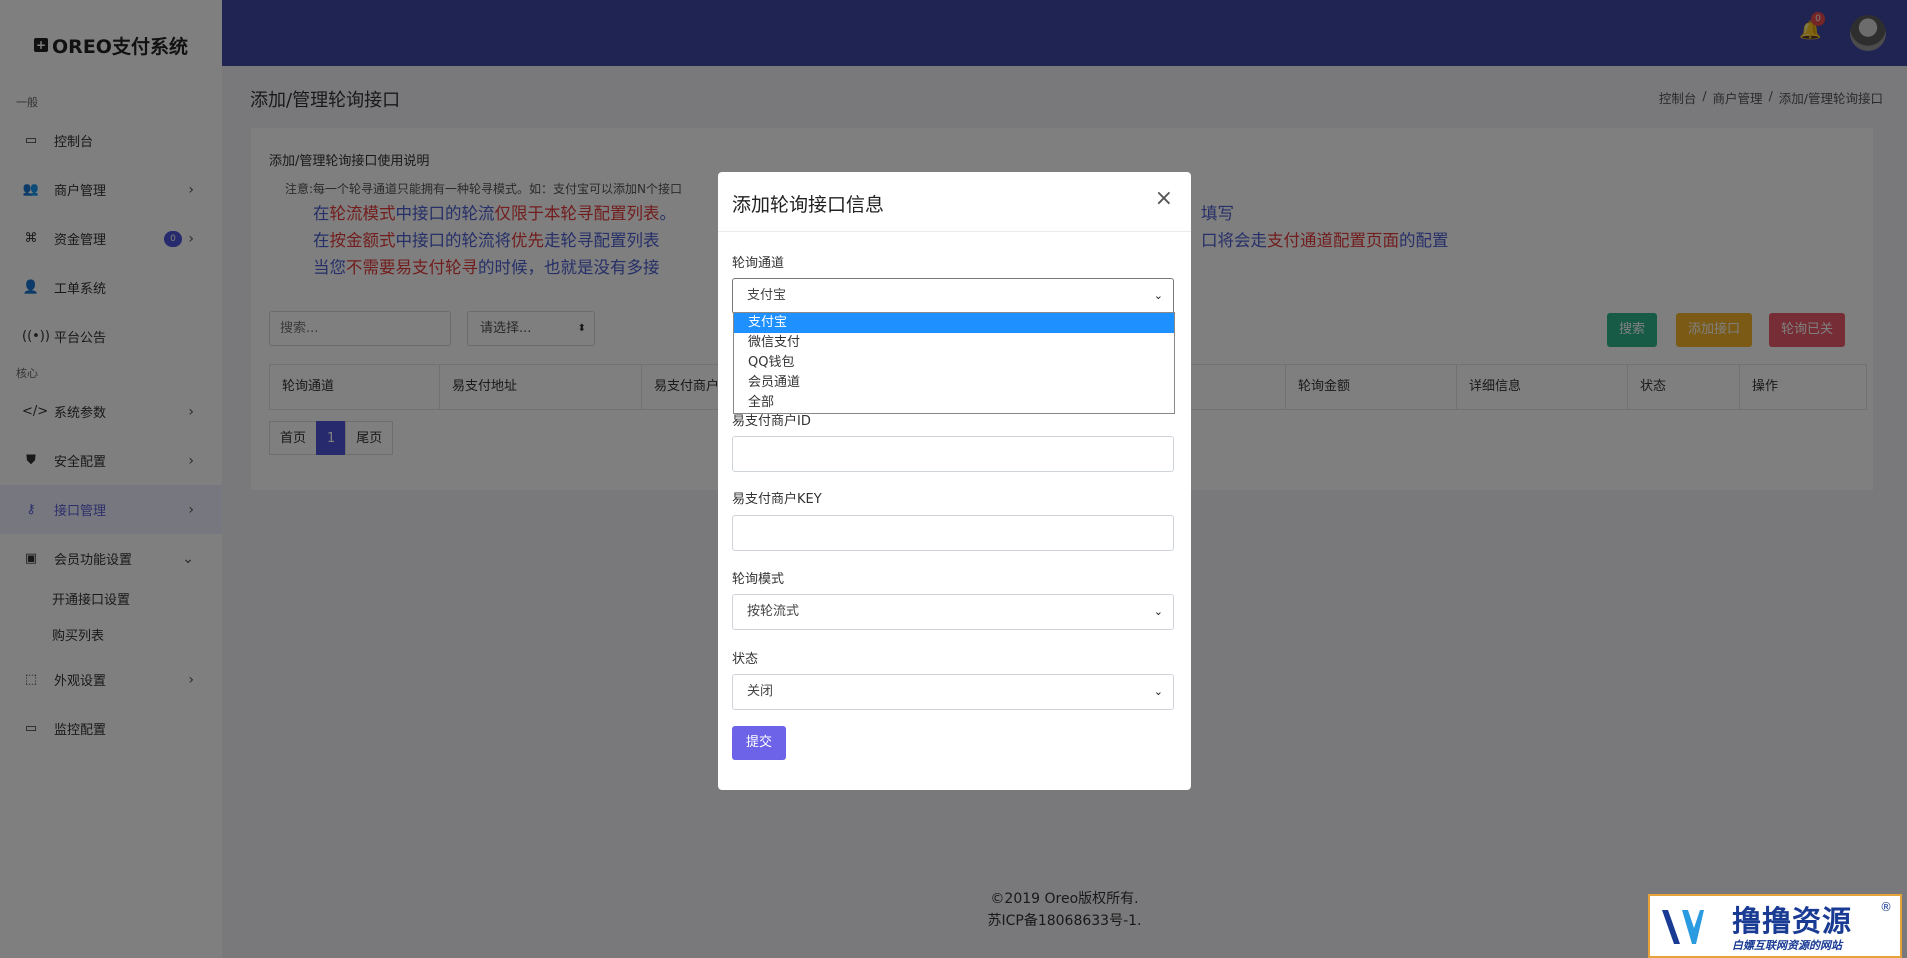  Describe the element at coordinates (954, 403) in the screenshot. I see `dropdown-option: 全部` at that location.